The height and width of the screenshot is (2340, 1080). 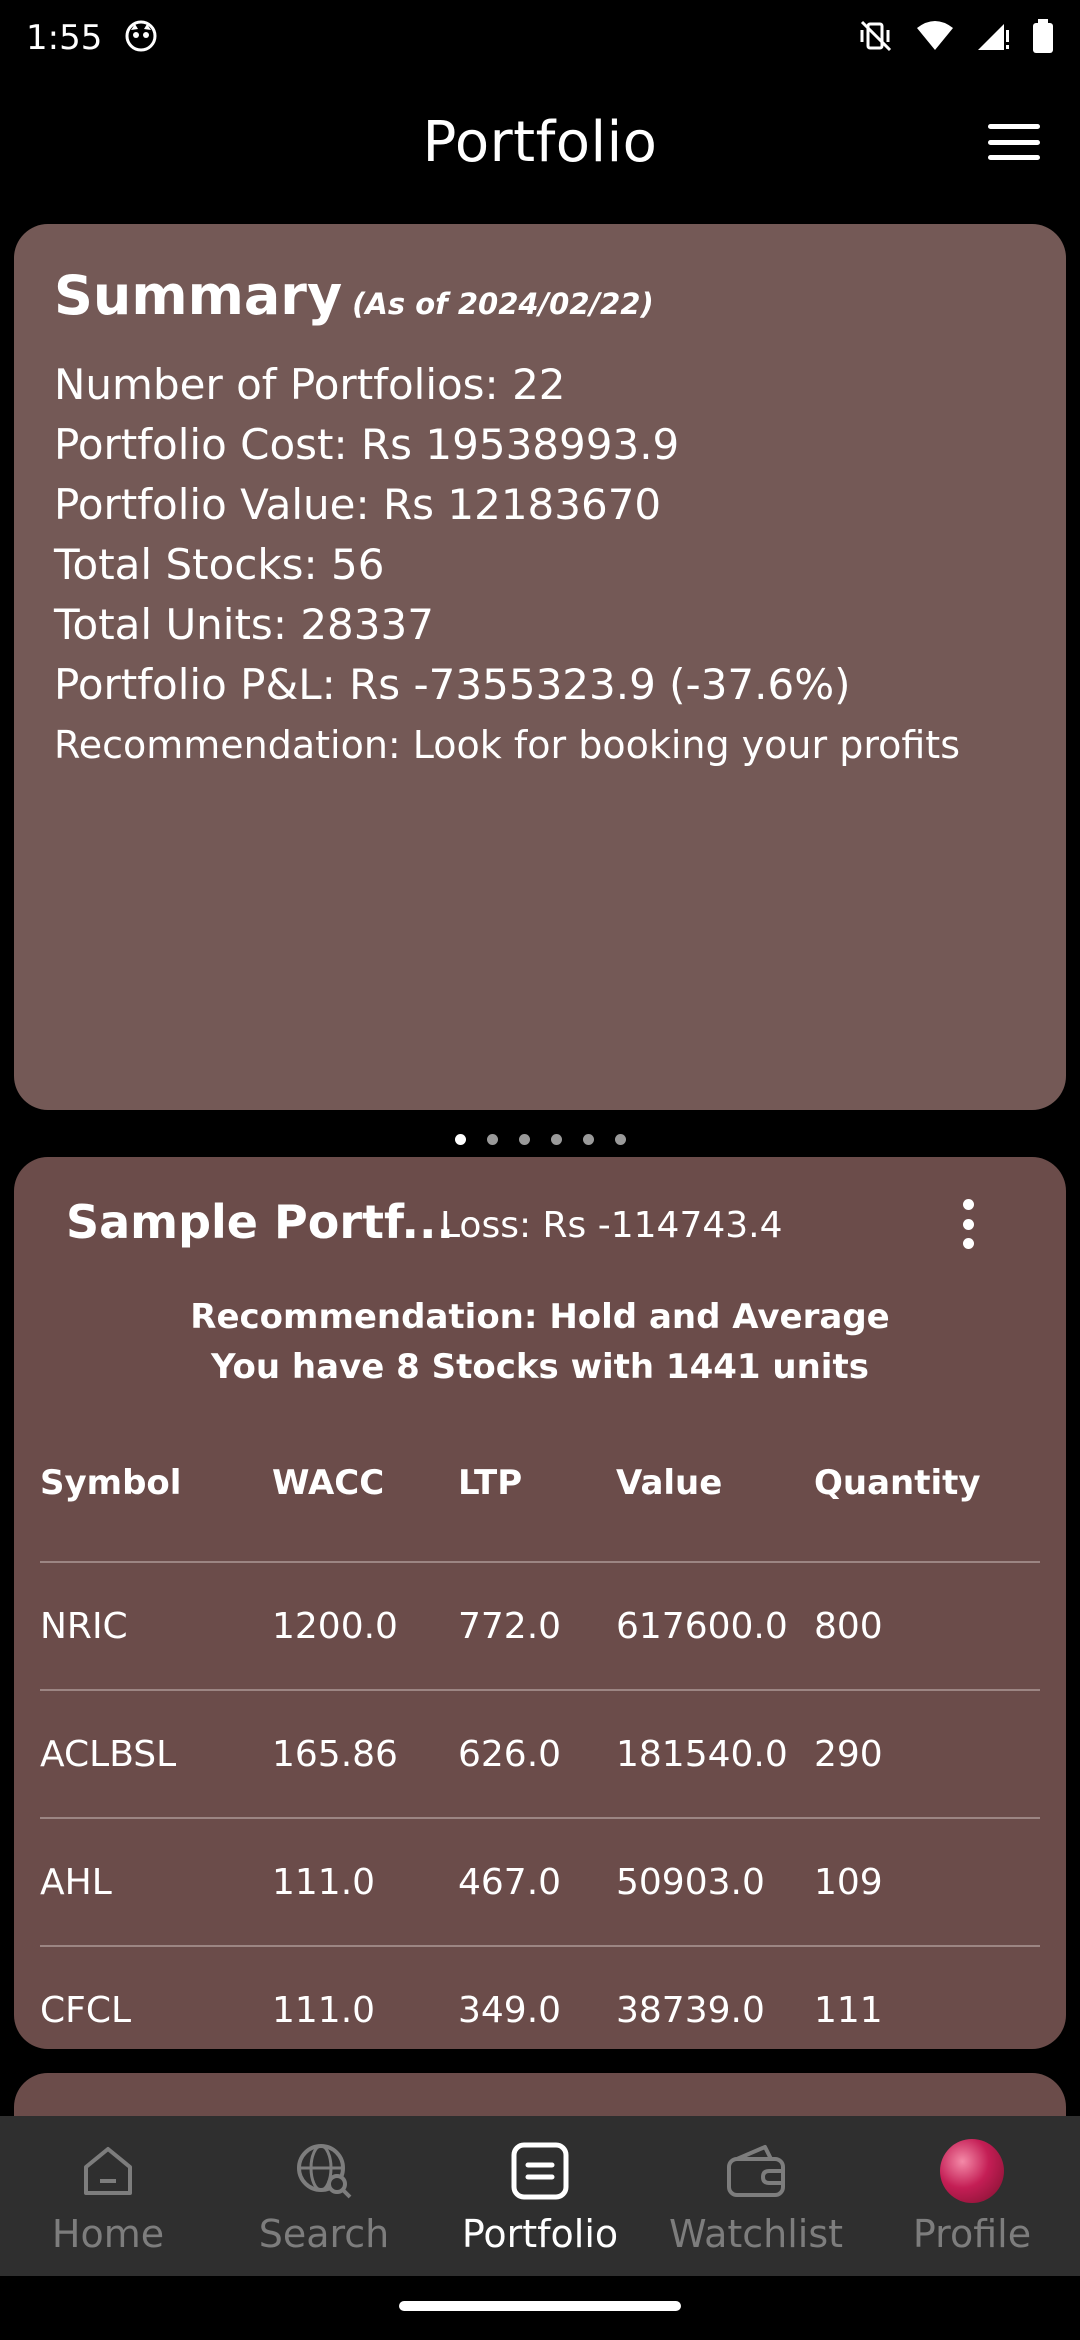 I want to click on bottom-nav: Home Search Portfolio Watchlist Profile, so click(x=540, y=2196).